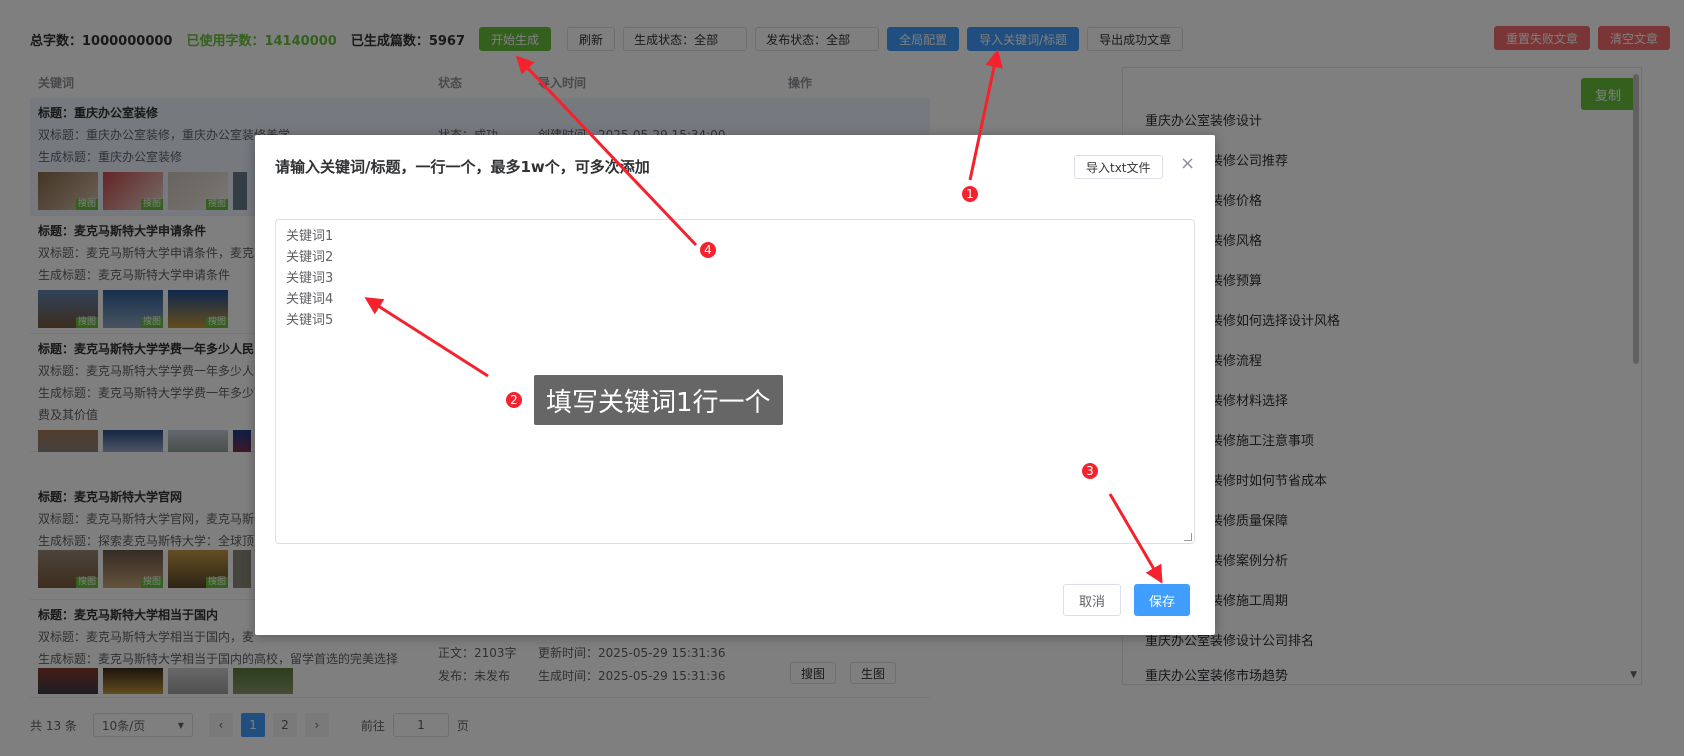 The image size is (1684, 756). What do you see at coordinates (708, 250) in the screenshot?
I see `step-badge-4: 4` at bounding box center [708, 250].